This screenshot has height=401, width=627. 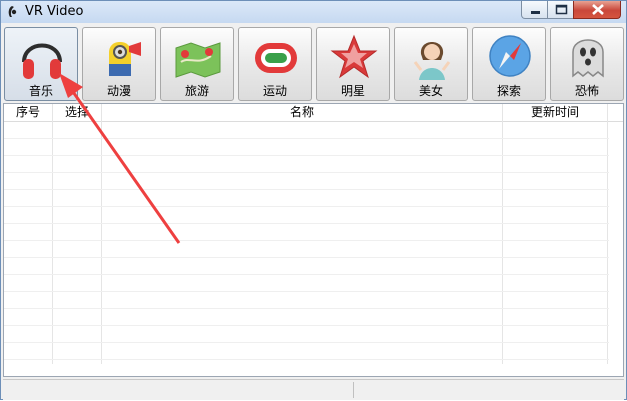 I want to click on compass-icon, so click(x=510, y=56).